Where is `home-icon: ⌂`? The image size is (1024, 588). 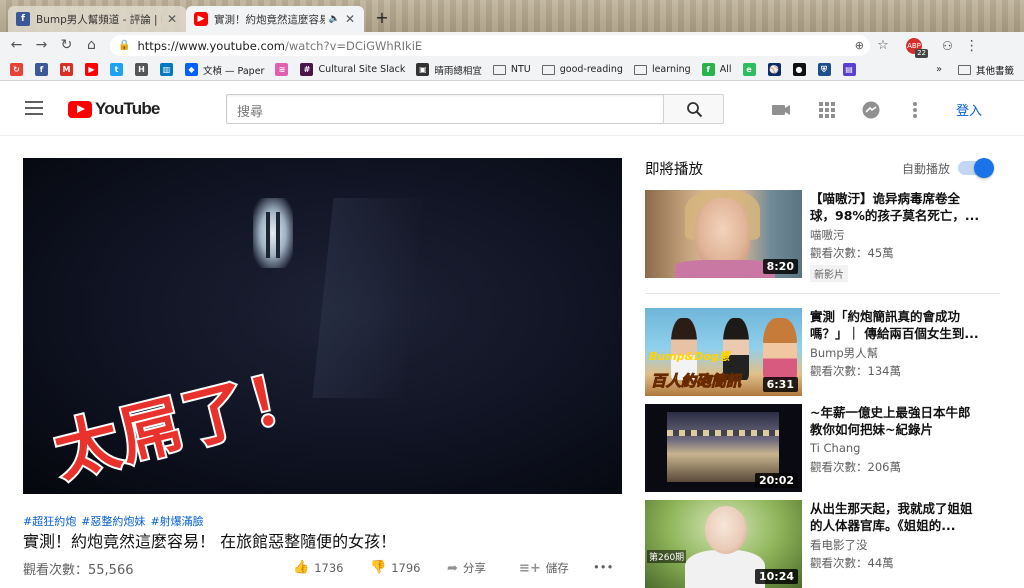
home-icon: ⌂ is located at coordinates (91, 45).